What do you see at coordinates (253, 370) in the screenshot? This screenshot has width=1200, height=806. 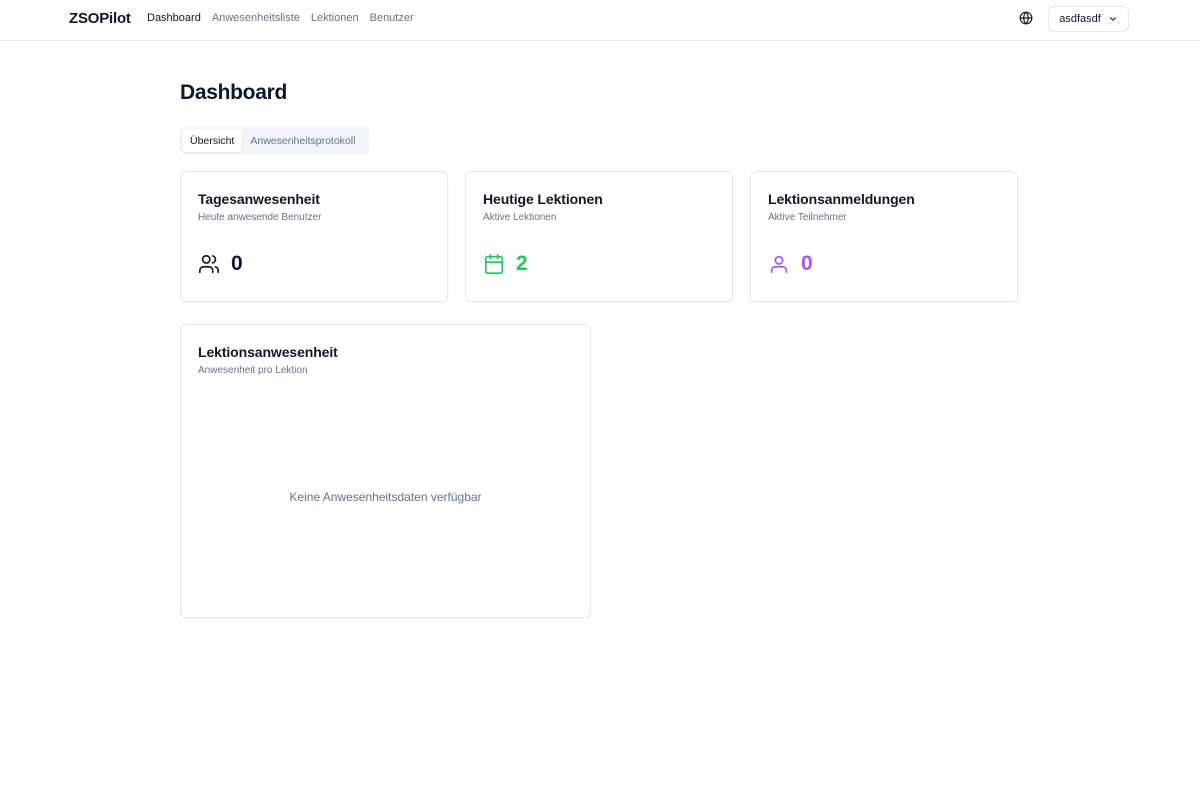 I see `card-subtitle: Anwesenheit pro Lektion` at bounding box center [253, 370].